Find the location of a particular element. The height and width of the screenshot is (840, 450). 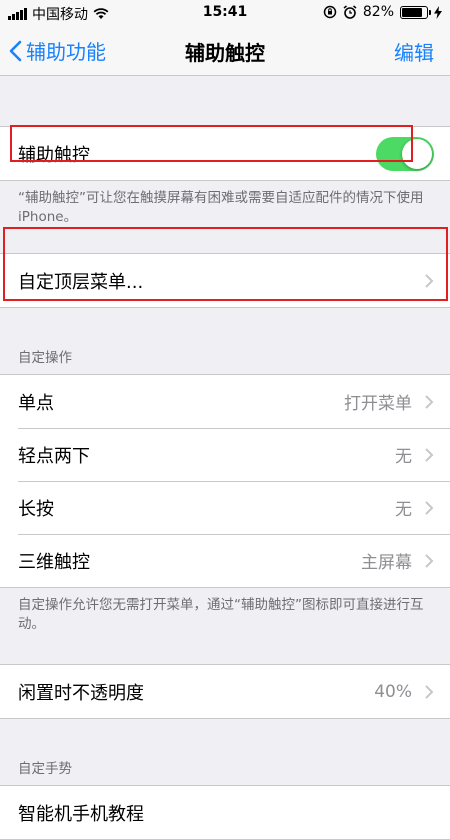

battery-icon is located at coordinates (415, 12).